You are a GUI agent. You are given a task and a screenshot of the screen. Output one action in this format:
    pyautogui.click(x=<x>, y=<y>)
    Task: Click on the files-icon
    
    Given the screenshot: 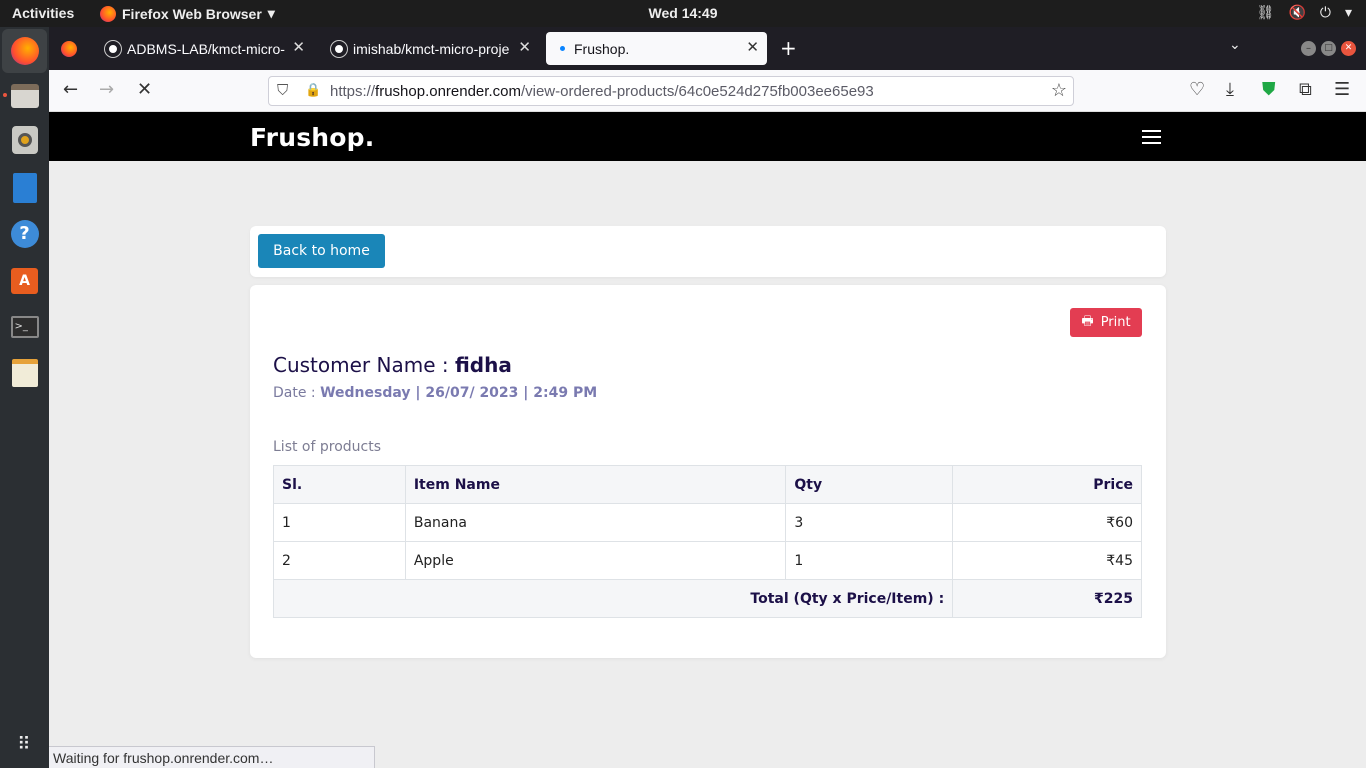 What is the action you would take?
    pyautogui.click(x=24, y=95)
    